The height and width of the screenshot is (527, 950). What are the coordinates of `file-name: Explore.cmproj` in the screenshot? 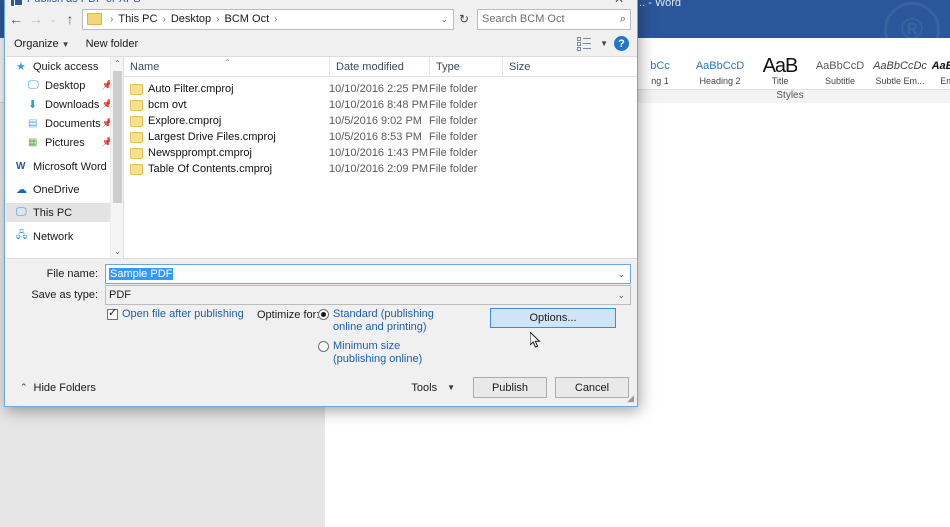 It's located at (185, 121).